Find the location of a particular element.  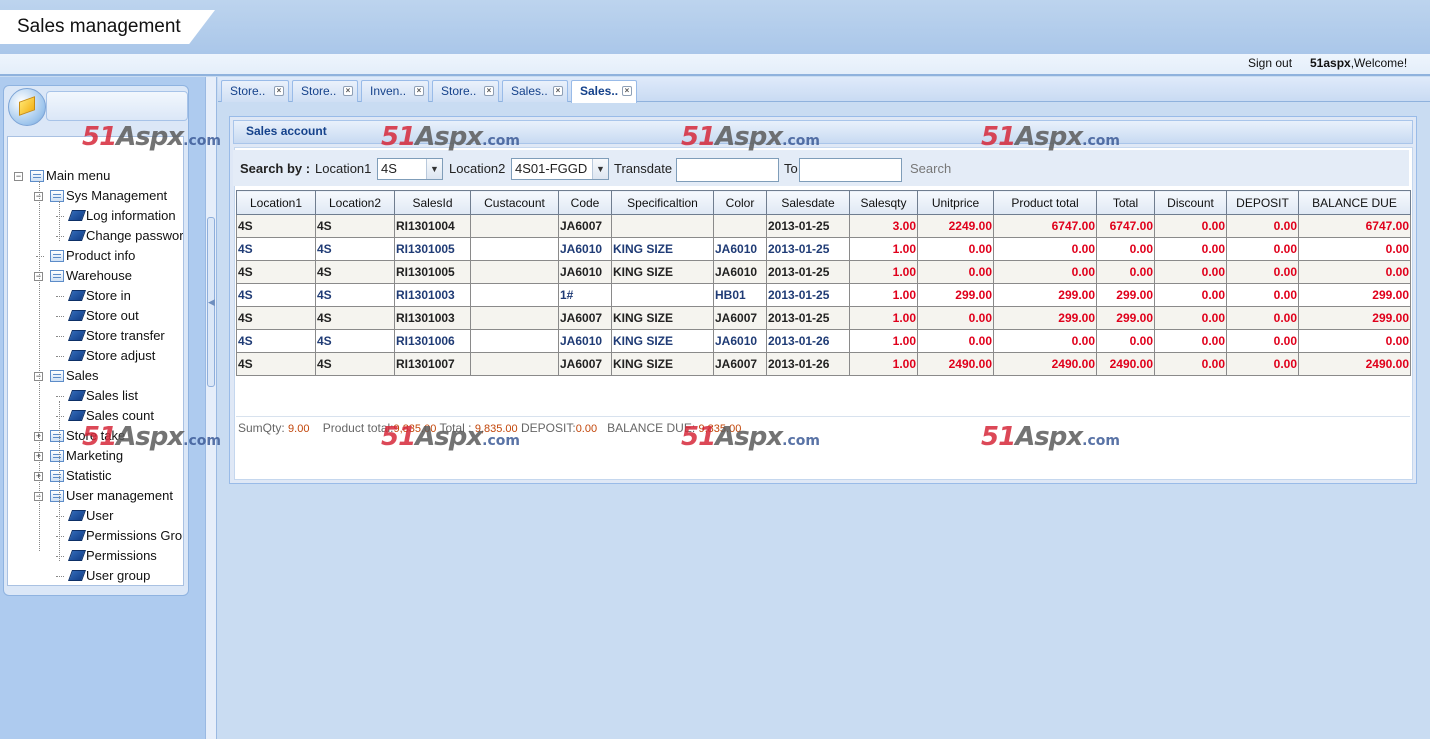

column-header: Code is located at coordinates (585, 202).